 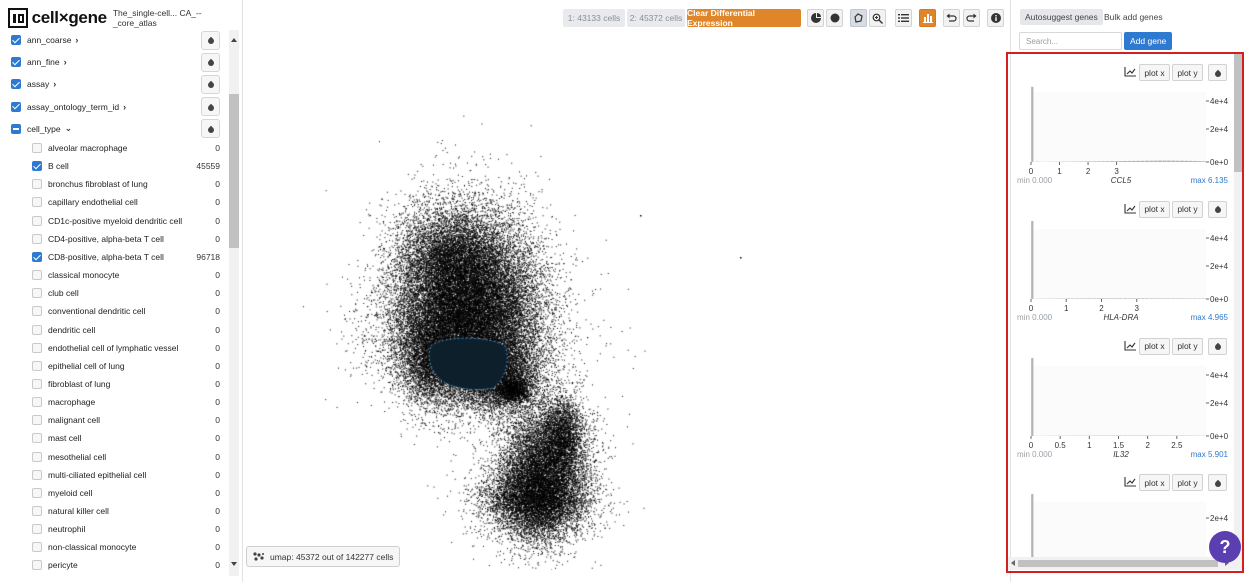 What do you see at coordinates (114, 330) in the screenshot?
I see `cell-type-row: dendritic cell 0` at bounding box center [114, 330].